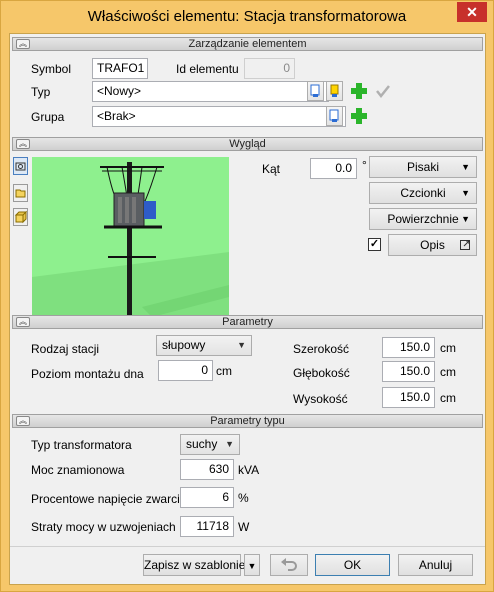 This screenshot has height=592, width=494. I want to click on section-title: Wygląd, so click(247, 144).